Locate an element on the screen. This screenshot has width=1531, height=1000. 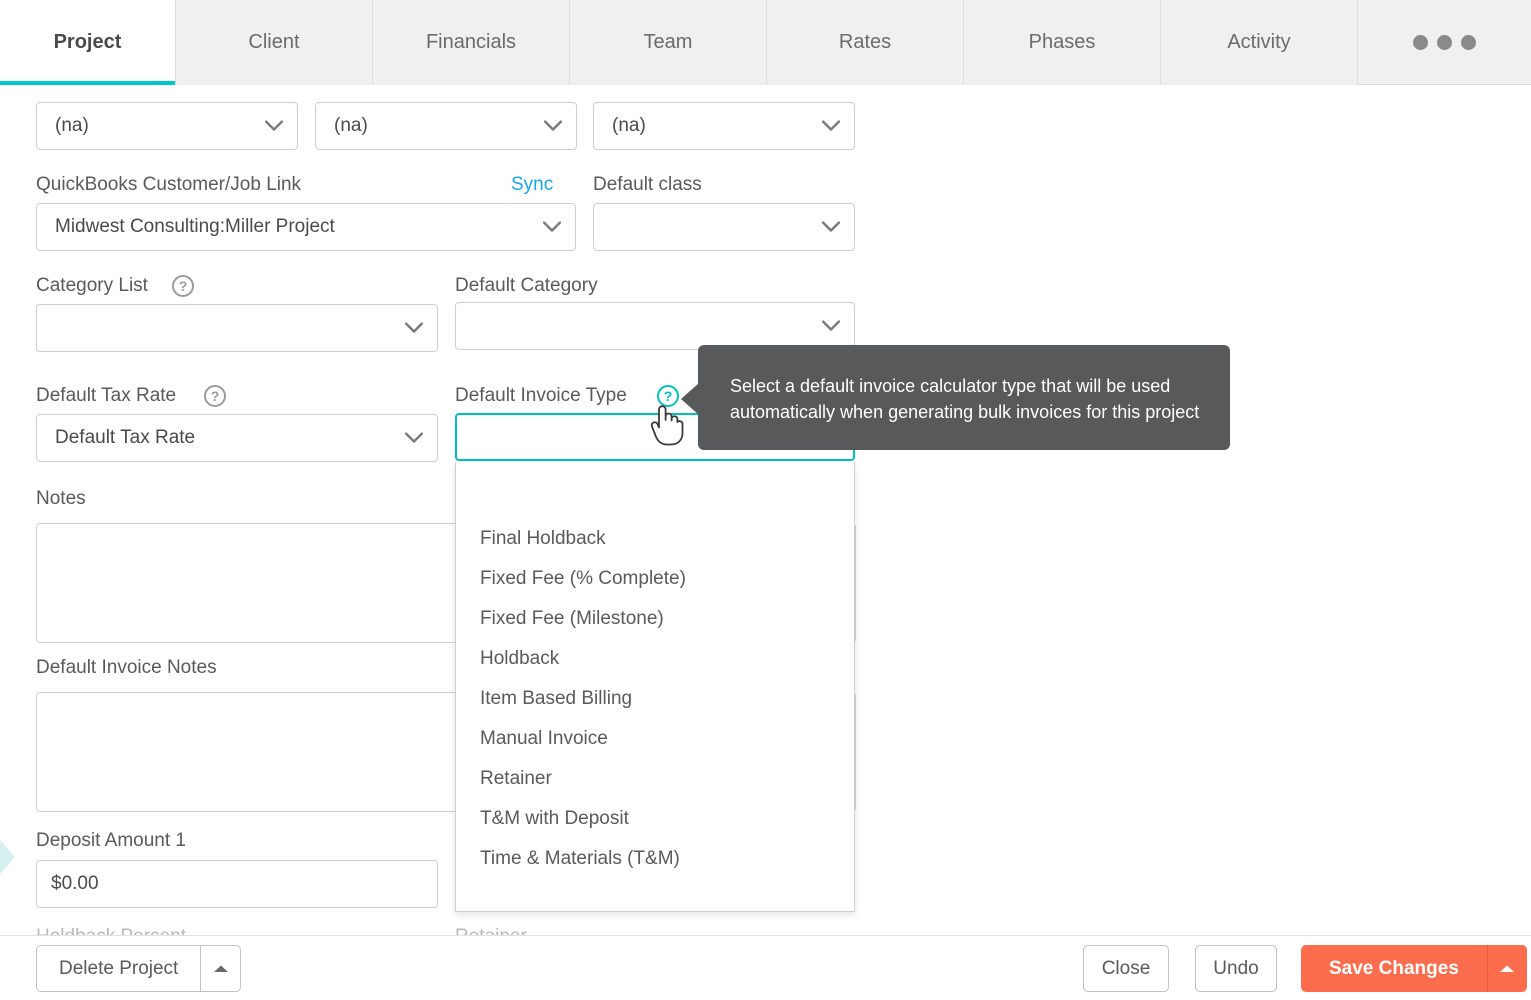
quickbooks-link-label: QuickBooks Customer/Job Link is located at coordinates (169, 184).